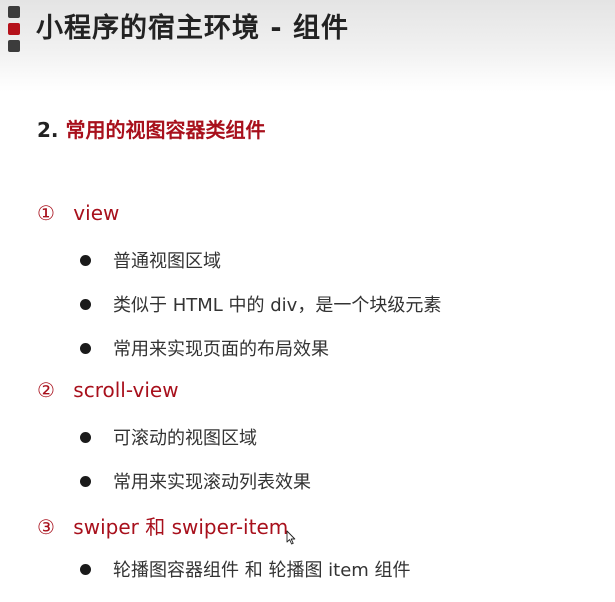 The width and height of the screenshot is (615, 602). I want to click on component-name: view, so click(96, 213).